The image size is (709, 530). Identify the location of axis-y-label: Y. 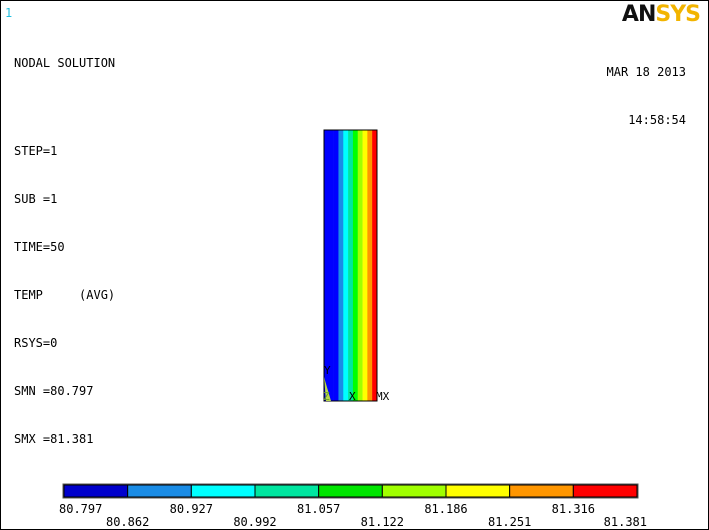
(327, 370).